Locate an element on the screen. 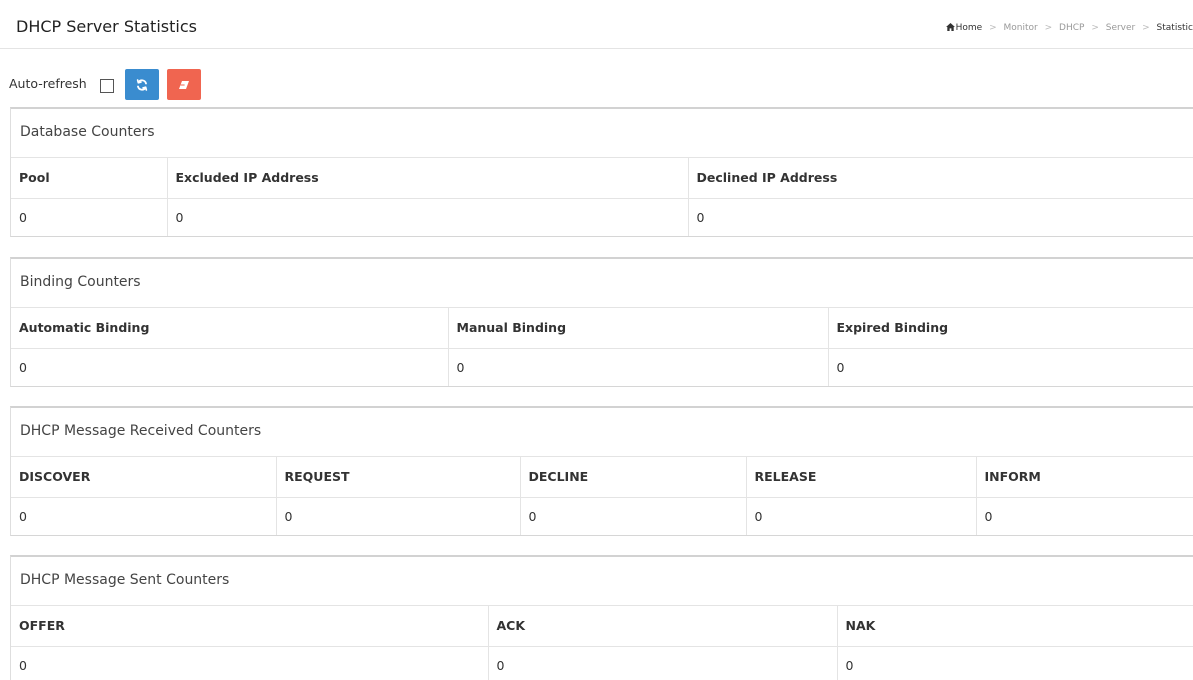 The width and height of the screenshot is (1193, 680). column-header-declined-ip: Declined IP Address is located at coordinates (940, 178).